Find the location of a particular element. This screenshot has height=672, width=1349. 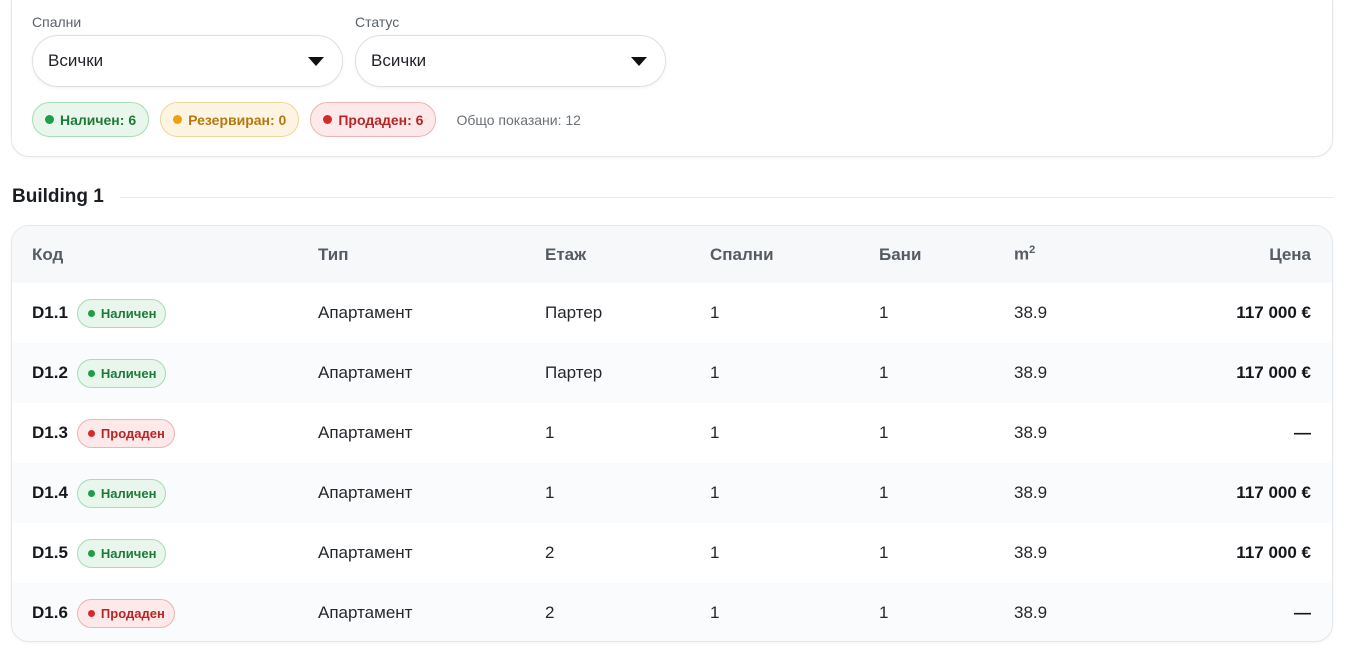

table-row: D1.5 Наличен Апартамент 2 1 1 38.9 117 000 € is located at coordinates (672, 553).